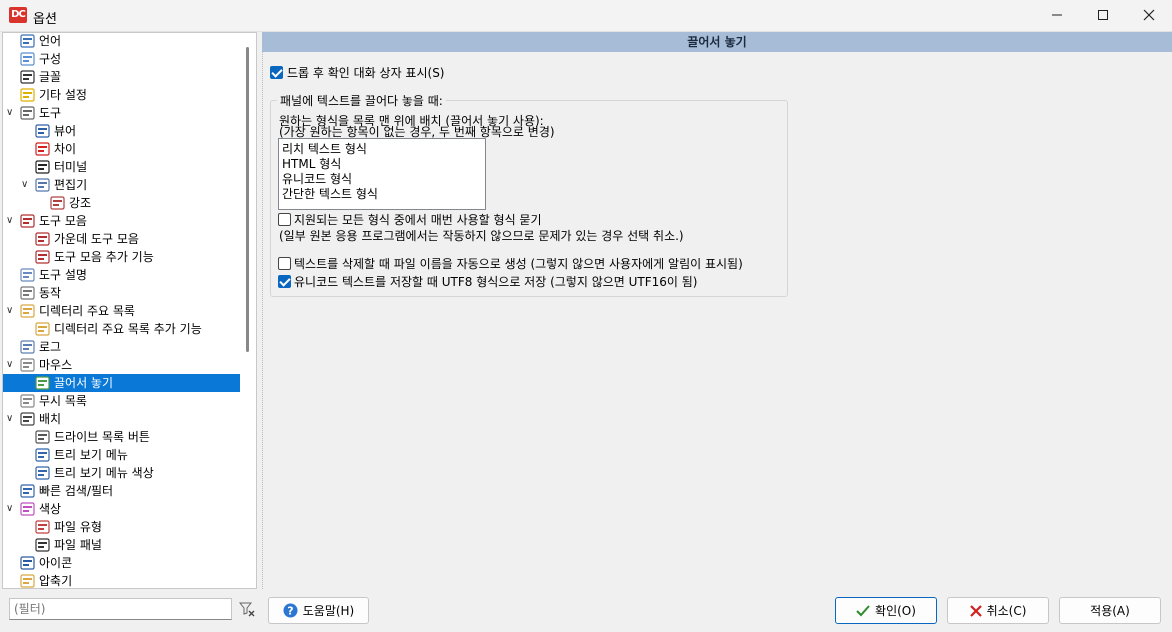 Image resolution: width=1172 pixels, height=632 pixels. Describe the element at coordinates (328, 611) in the screenshot. I see `help-button-label: 도움말(H)` at that location.